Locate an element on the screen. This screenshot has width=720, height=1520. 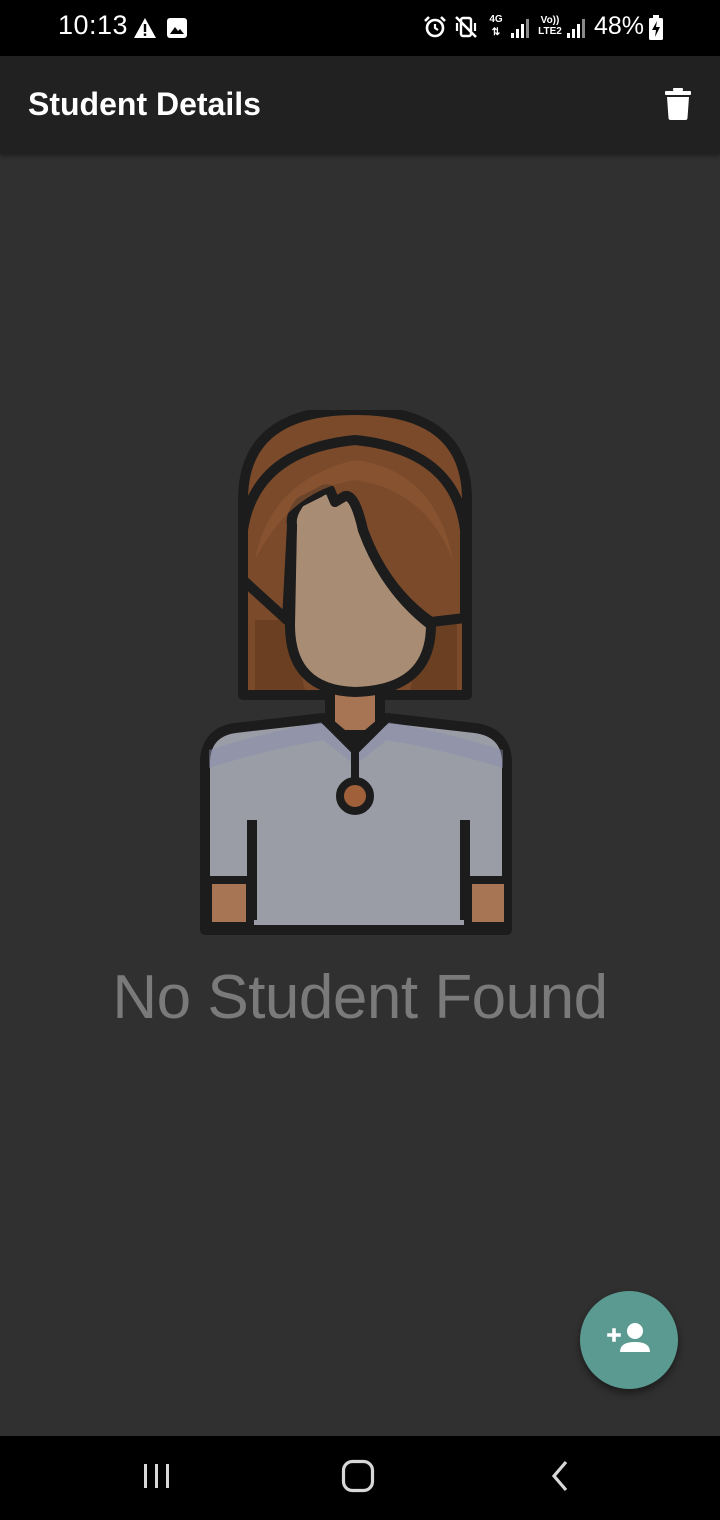
add-person-icon is located at coordinates (629, 1340).